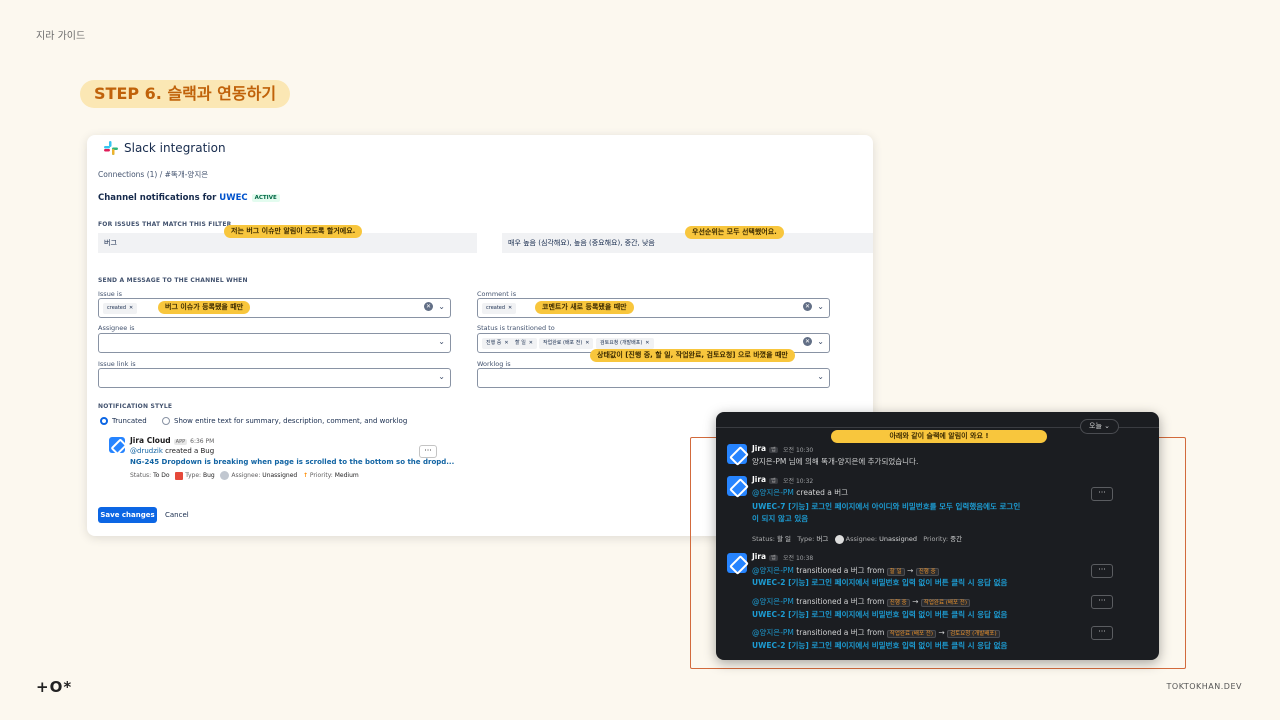 The image size is (1280, 720). What do you see at coordinates (584, 307) in the screenshot?
I see `callout-comment: 코멘트가 새로 등록됐을 때만` at bounding box center [584, 307].